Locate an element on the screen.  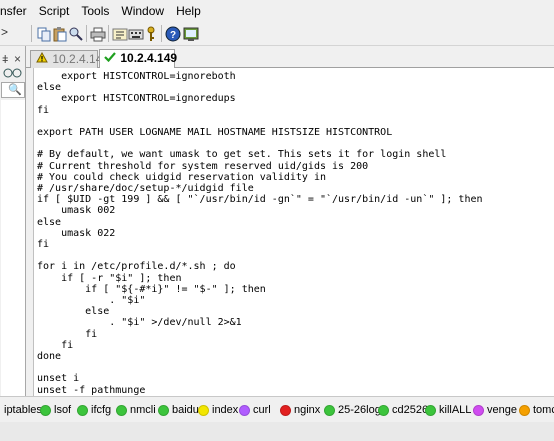
quick-button-6: curl is located at coordinates (255, 410).